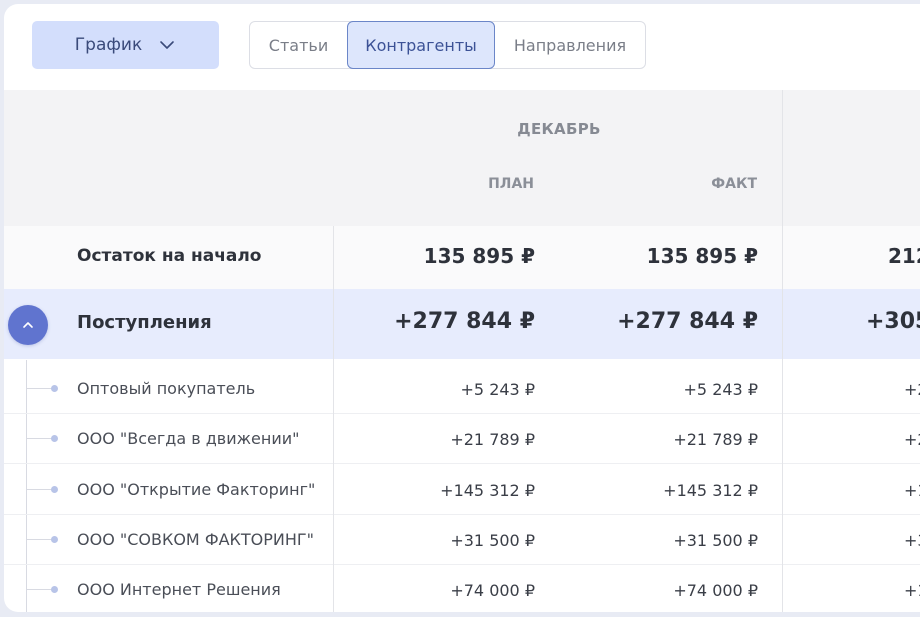 The image size is (920, 617). What do you see at coordinates (166, 388) in the screenshot?
I see `counterparty-name: Оптовый покупатель` at bounding box center [166, 388].